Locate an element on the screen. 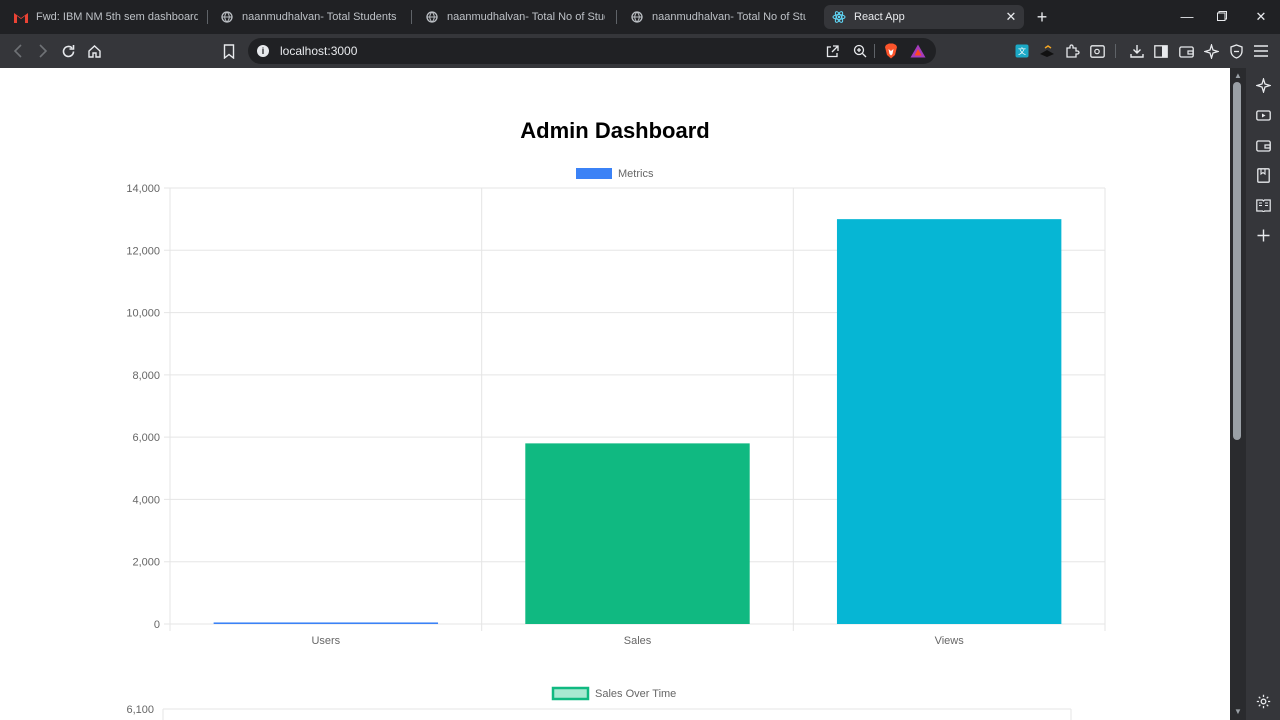  y-tick-label: 4,000 is located at coordinates (146, 500).